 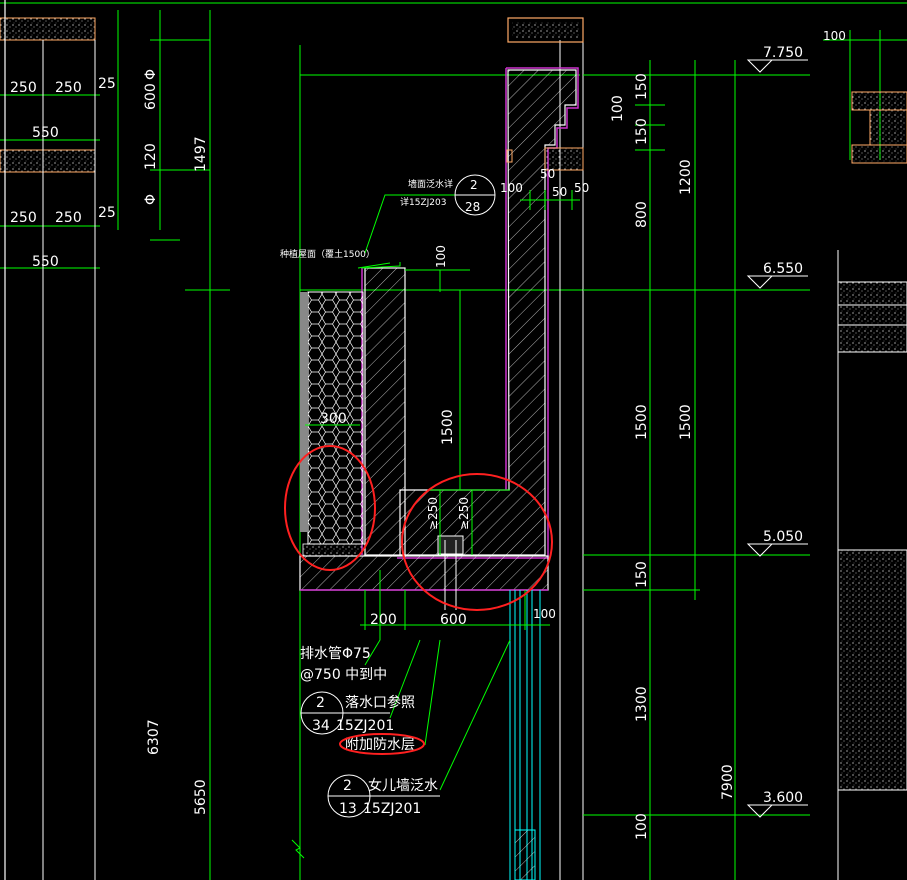 I want to click on outlet-sheet: 34, so click(x=321, y=726).